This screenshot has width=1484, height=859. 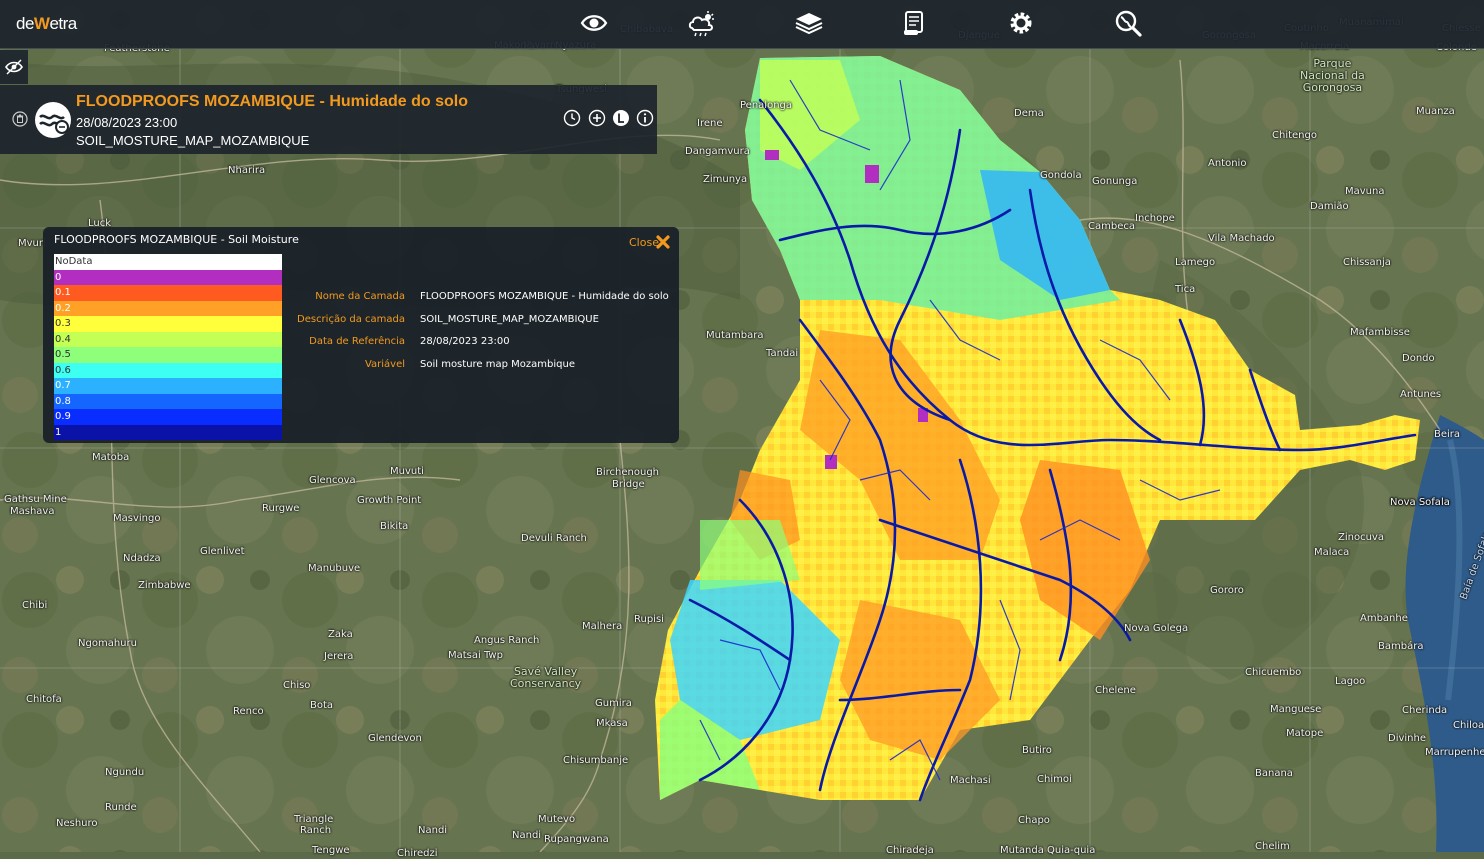 What do you see at coordinates (1054, 779) in the screenshot?
I see `place-label: Chimoi` at bounding box center [1054, 779].